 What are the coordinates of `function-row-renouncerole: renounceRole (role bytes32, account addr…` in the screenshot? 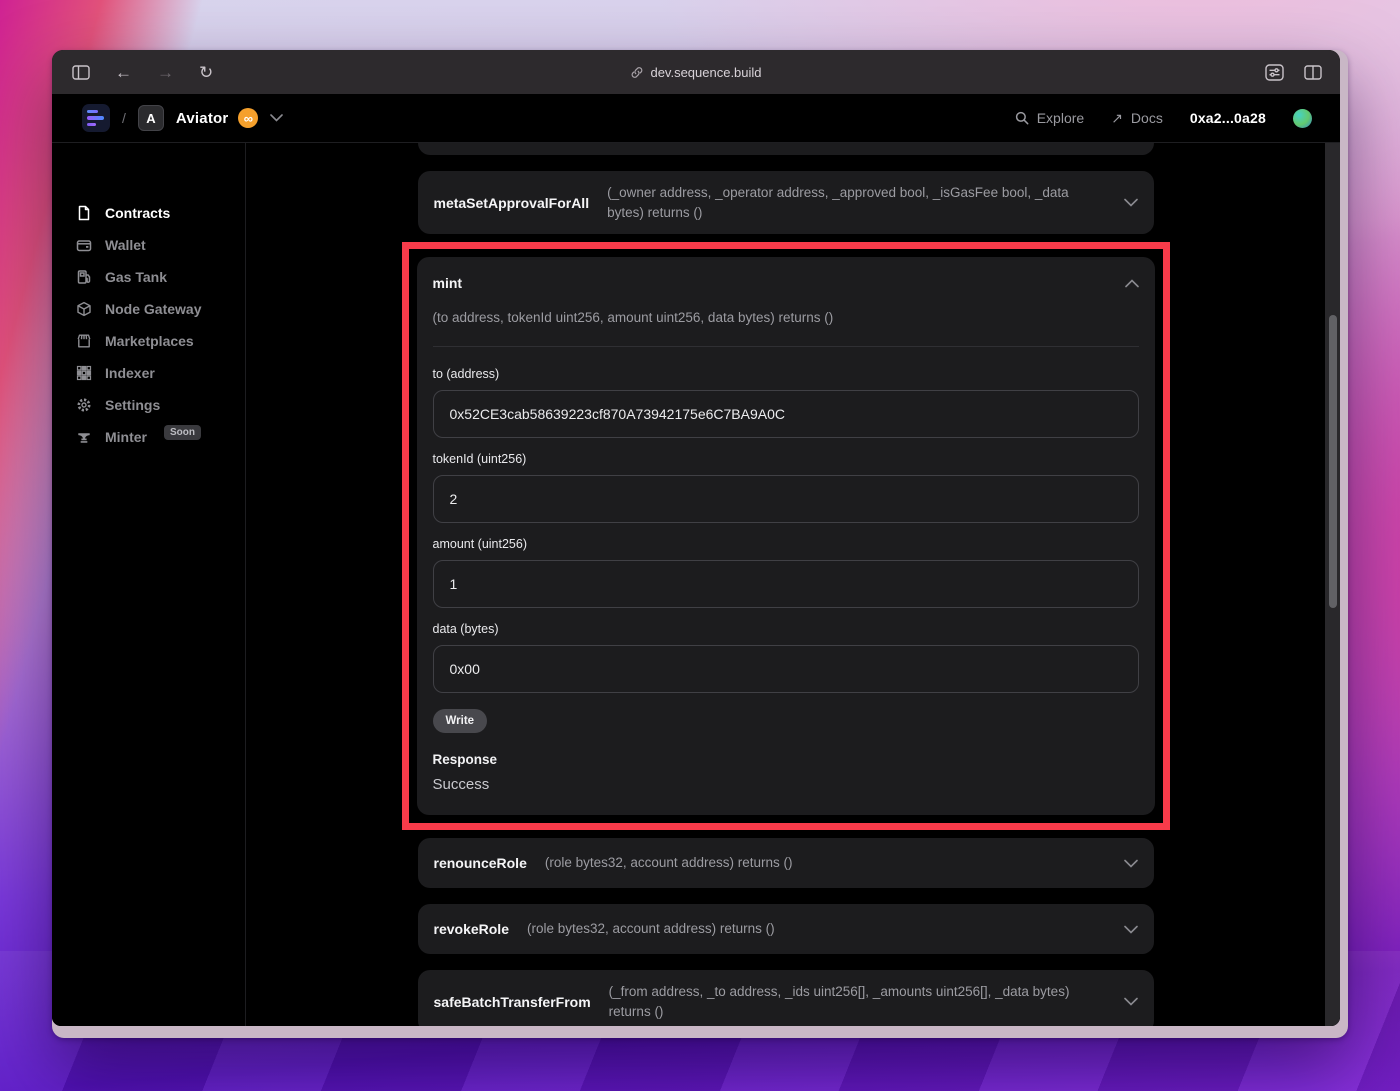 It's located at (785, 863).